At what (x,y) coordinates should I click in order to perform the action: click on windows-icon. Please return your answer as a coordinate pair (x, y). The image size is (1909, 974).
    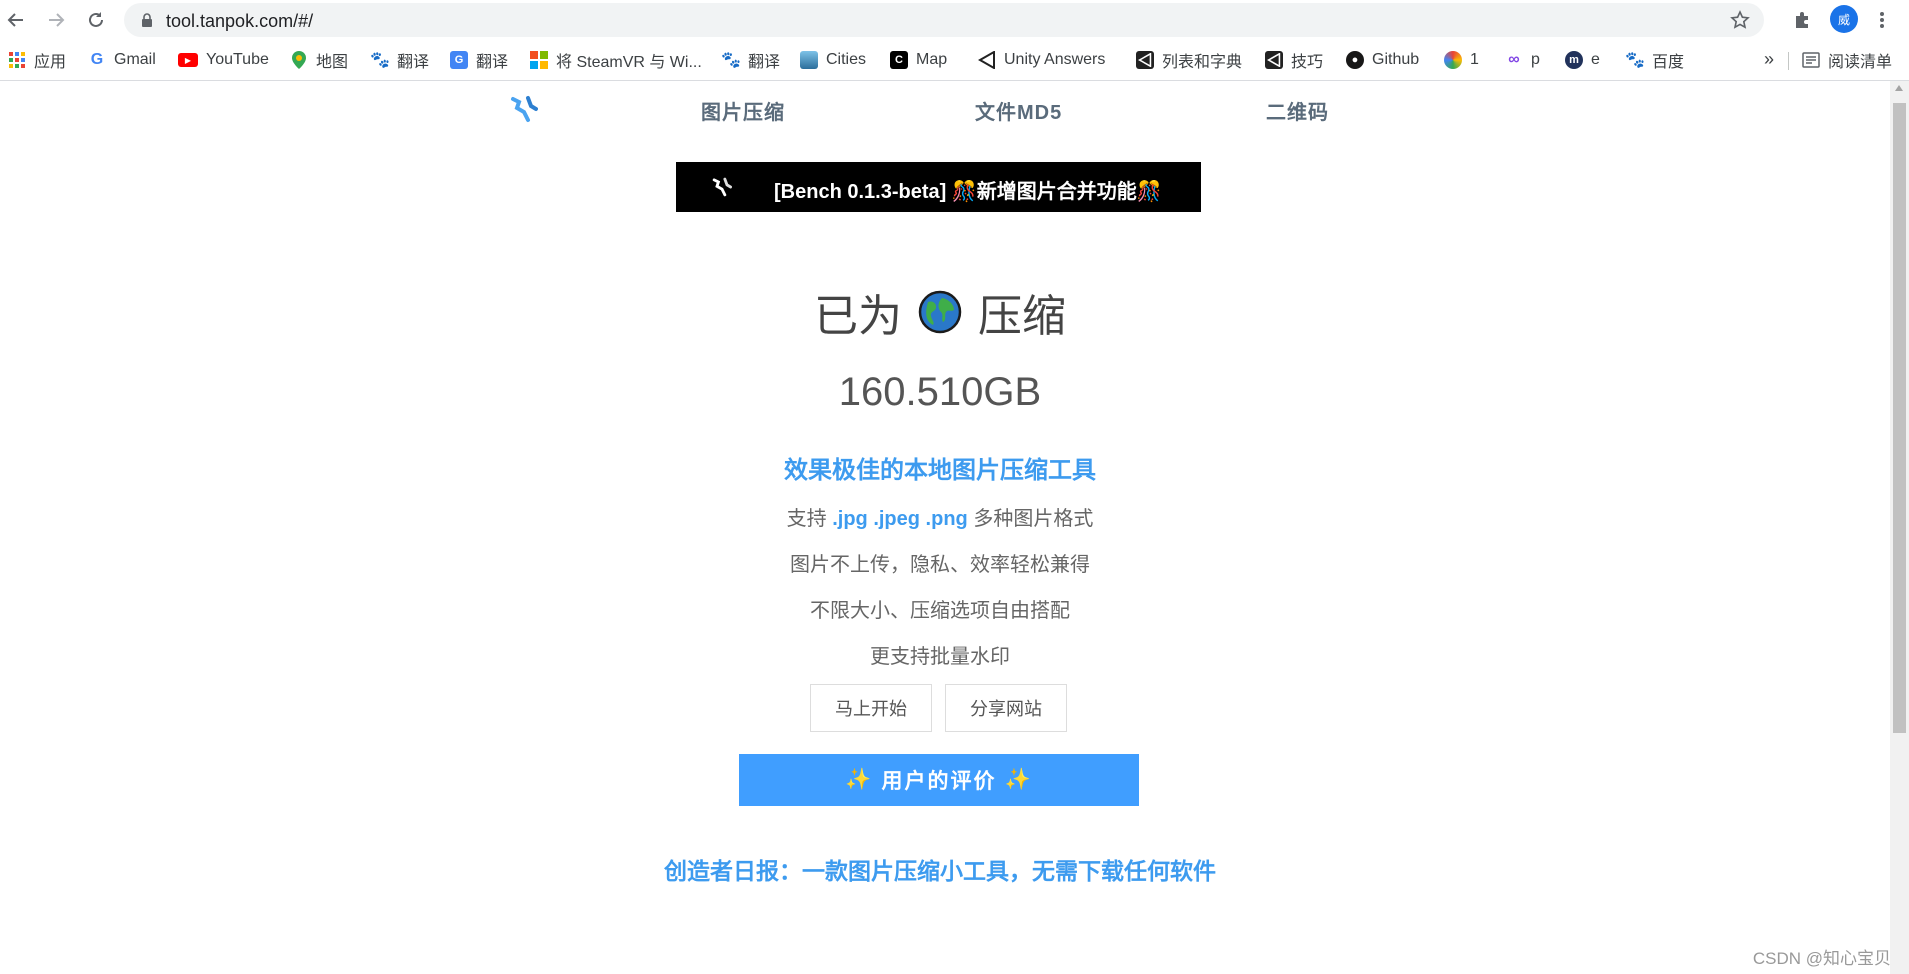
    Looking at the image, I should click on (539, 60).